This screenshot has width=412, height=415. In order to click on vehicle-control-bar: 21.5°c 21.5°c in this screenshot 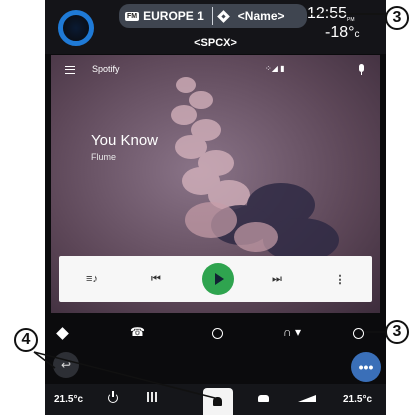, I will do `click(215, 399)`.